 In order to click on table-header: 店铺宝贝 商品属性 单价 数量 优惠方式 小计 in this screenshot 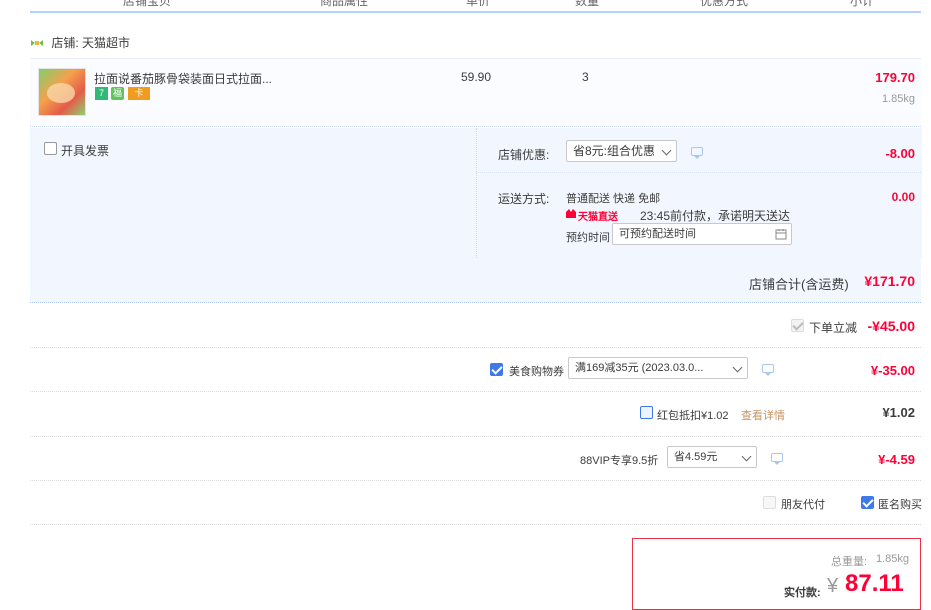, I will do `click(475, 6)`.